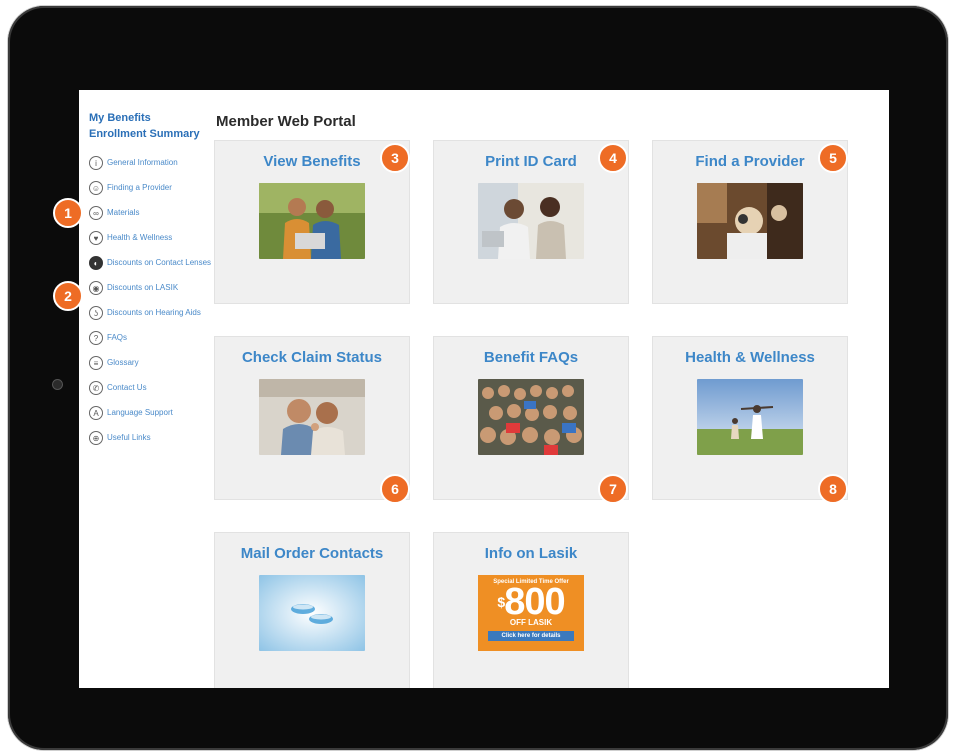  I want to click on lasik-ad-amount-wrap: $800, so click(531, 602).